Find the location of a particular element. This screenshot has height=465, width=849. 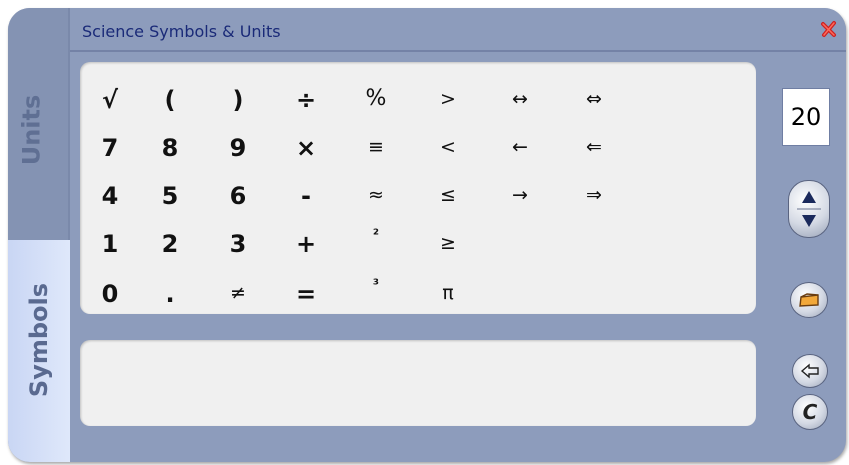

symbol-key: = is located at coordinates (306, 294).